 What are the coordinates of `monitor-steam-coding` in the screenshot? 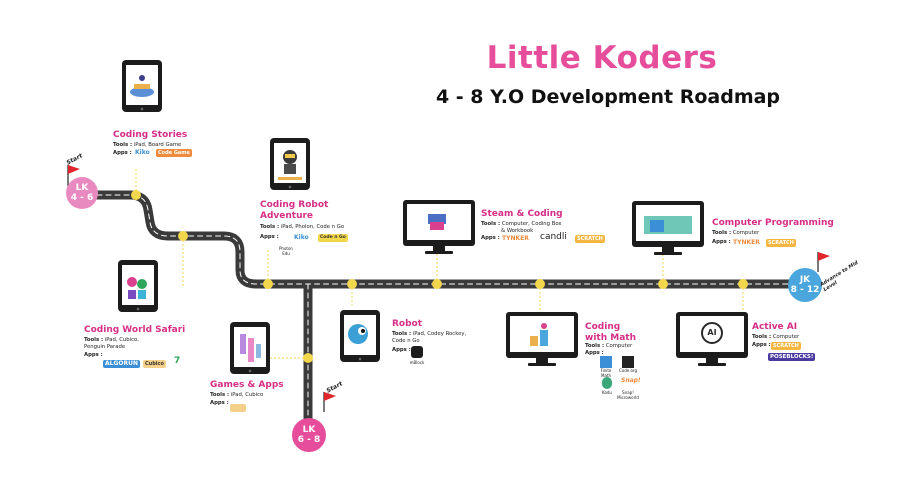 It's located at (439, 227).